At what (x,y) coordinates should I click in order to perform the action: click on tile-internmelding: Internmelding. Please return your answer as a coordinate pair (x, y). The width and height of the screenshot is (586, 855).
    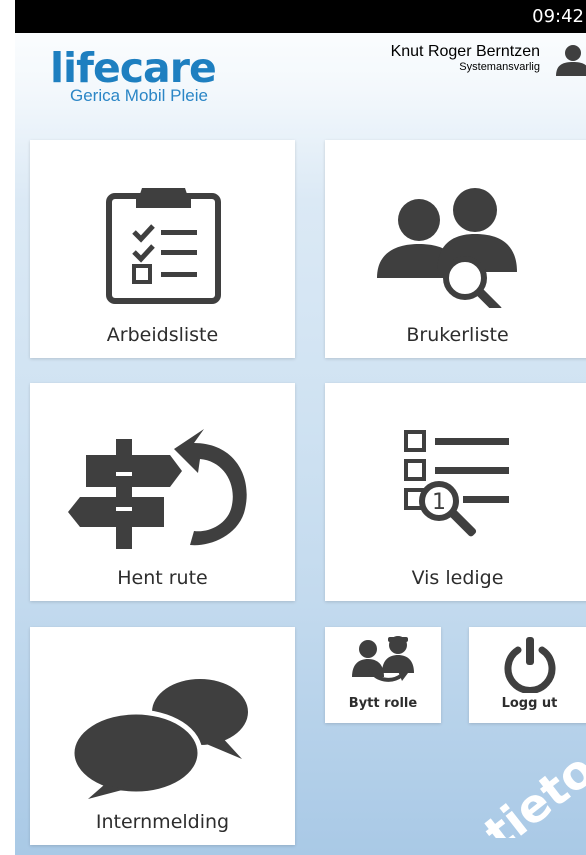
    Looking at the image, I should click on (162, 736).